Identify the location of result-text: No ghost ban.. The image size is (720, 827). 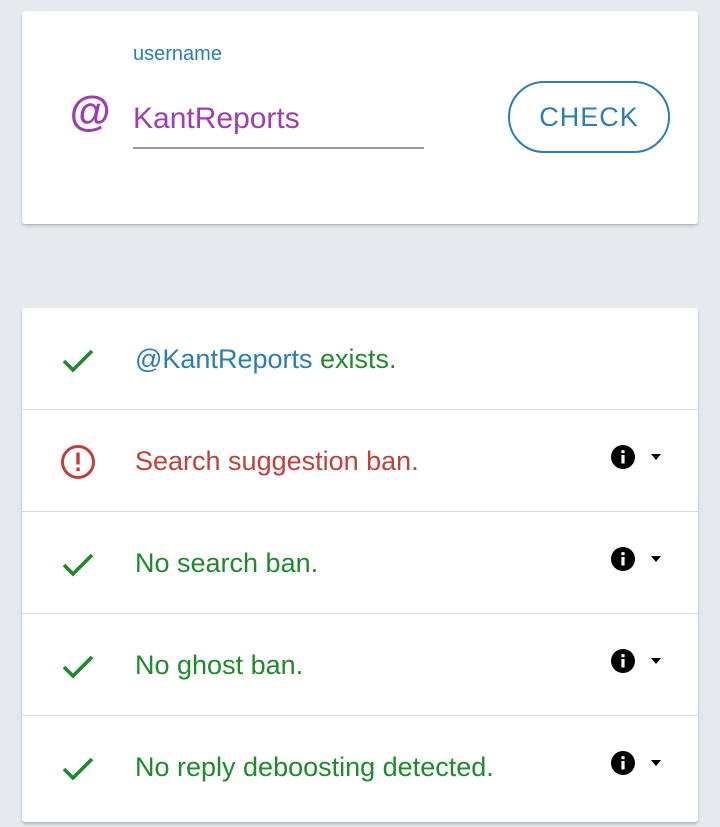
(219, 665).